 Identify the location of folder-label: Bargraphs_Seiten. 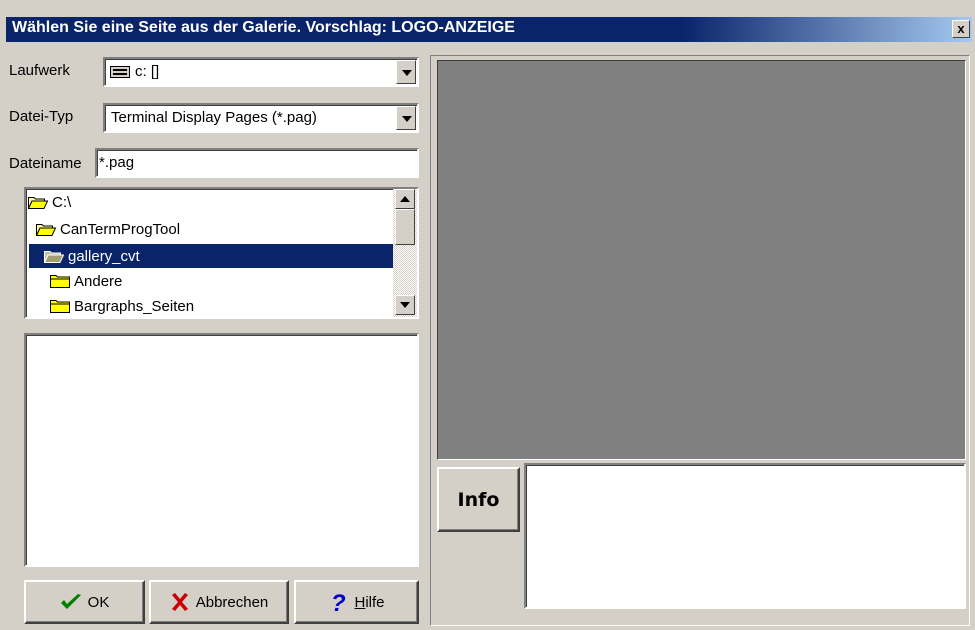
(134, 306).